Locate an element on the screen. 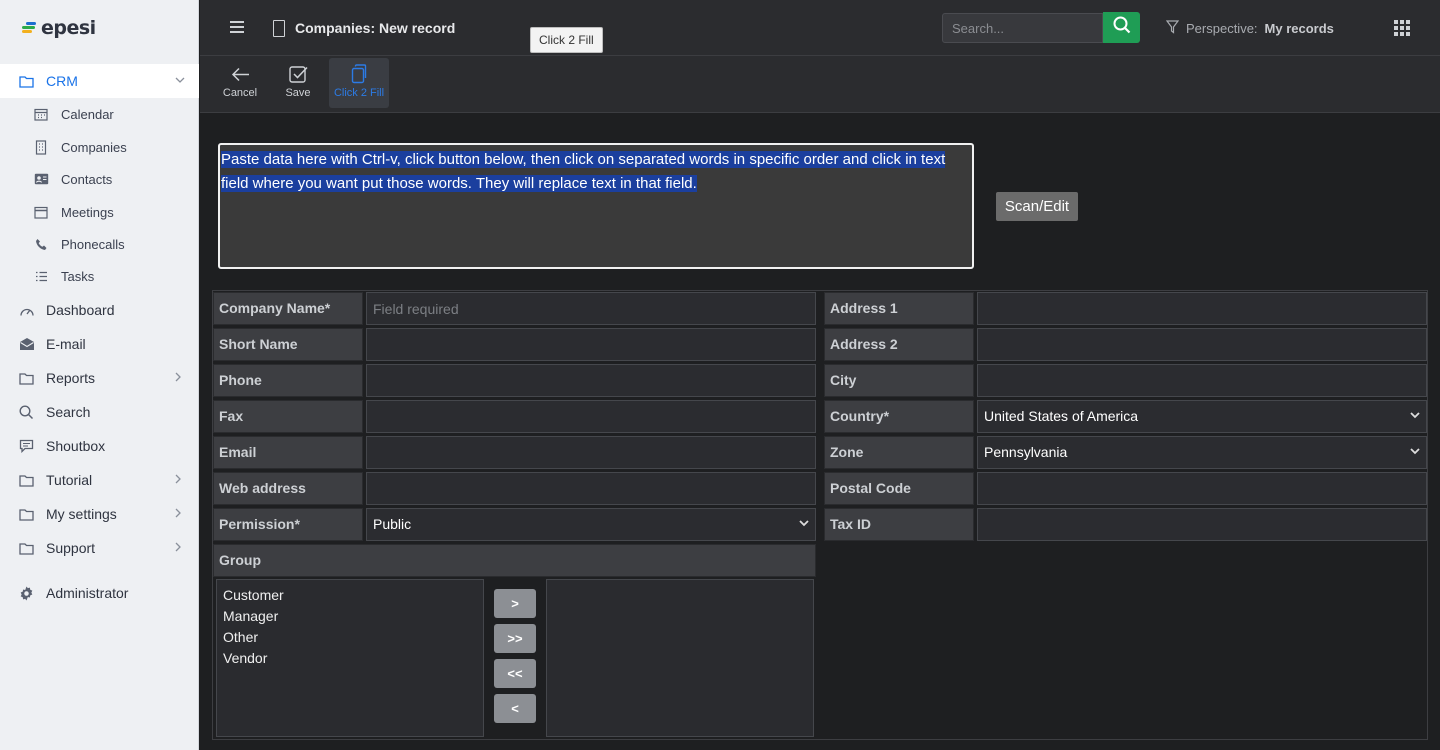  sidebar-subitem-meetings: Meetings is located at coordinates (99, 212).